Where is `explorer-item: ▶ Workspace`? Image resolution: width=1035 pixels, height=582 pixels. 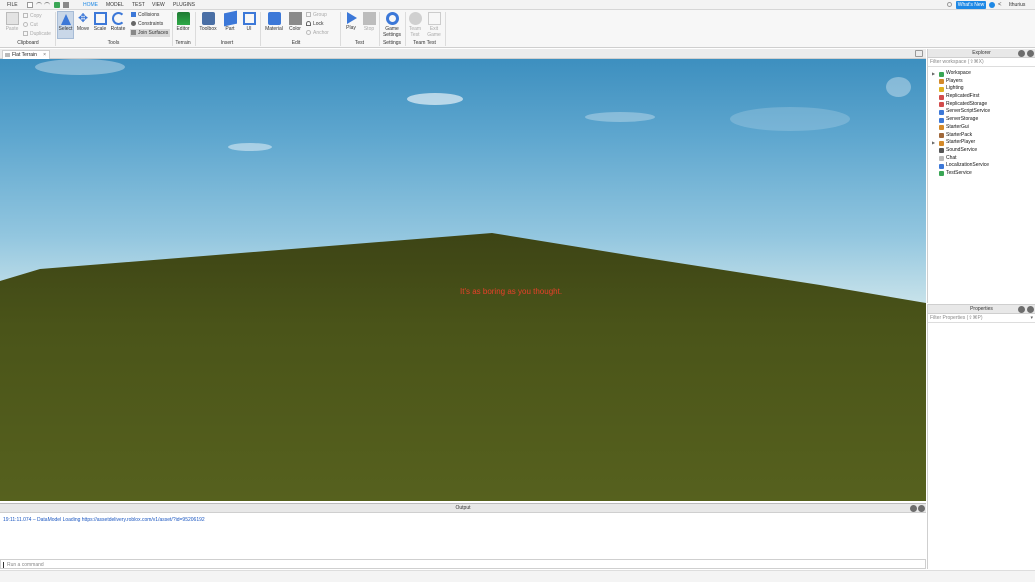 explorer-item: ▶ Workspace is located at coordinates (981, 74).